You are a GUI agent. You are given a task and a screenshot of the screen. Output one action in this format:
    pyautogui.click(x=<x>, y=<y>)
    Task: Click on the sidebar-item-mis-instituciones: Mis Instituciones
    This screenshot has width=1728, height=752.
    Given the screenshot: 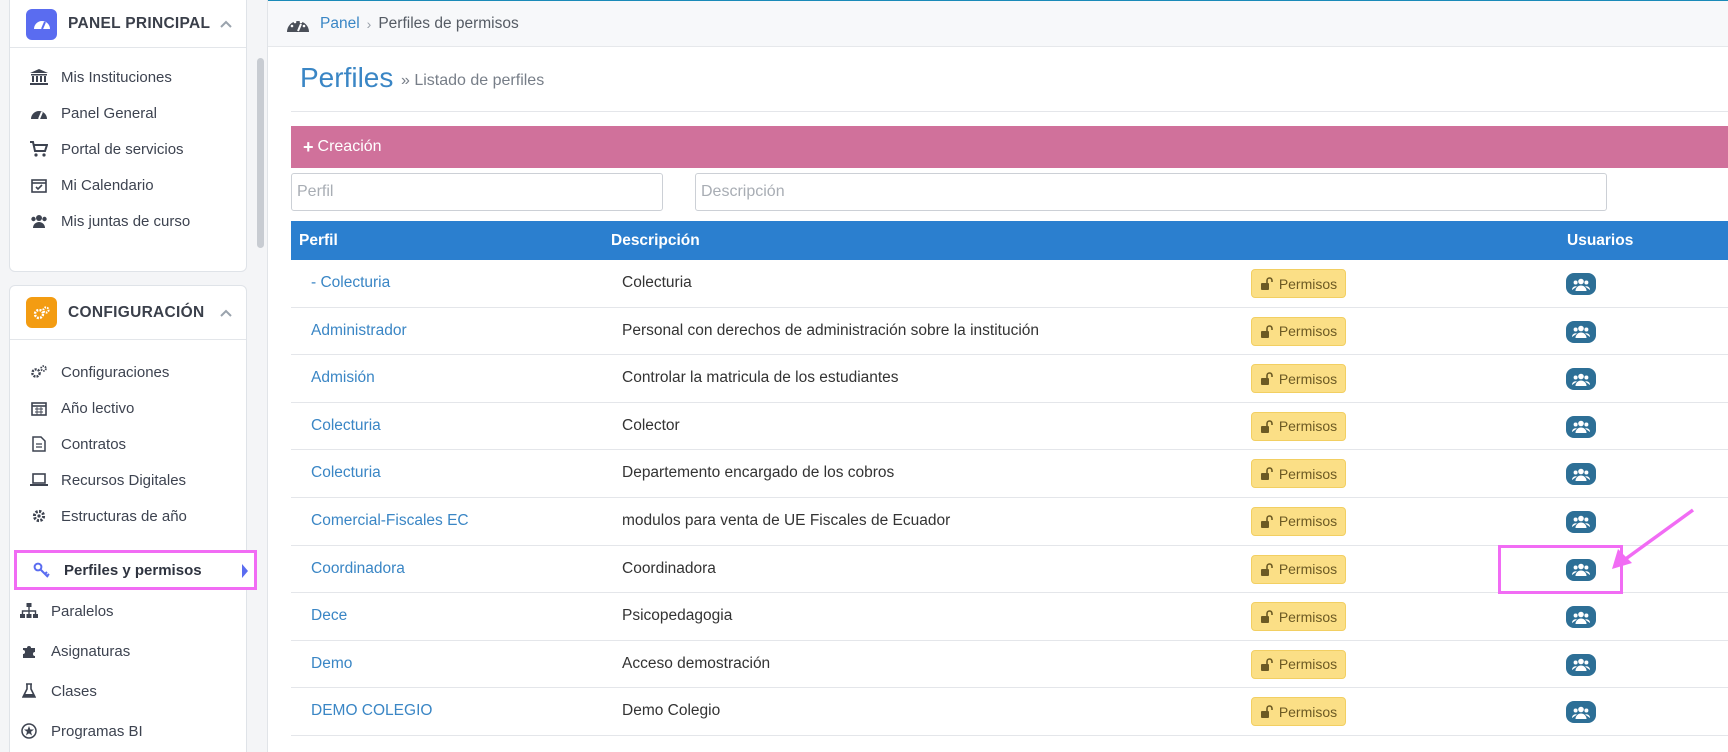 What is the action you would take?
    pyautogui.click(x=100, y=77)
    